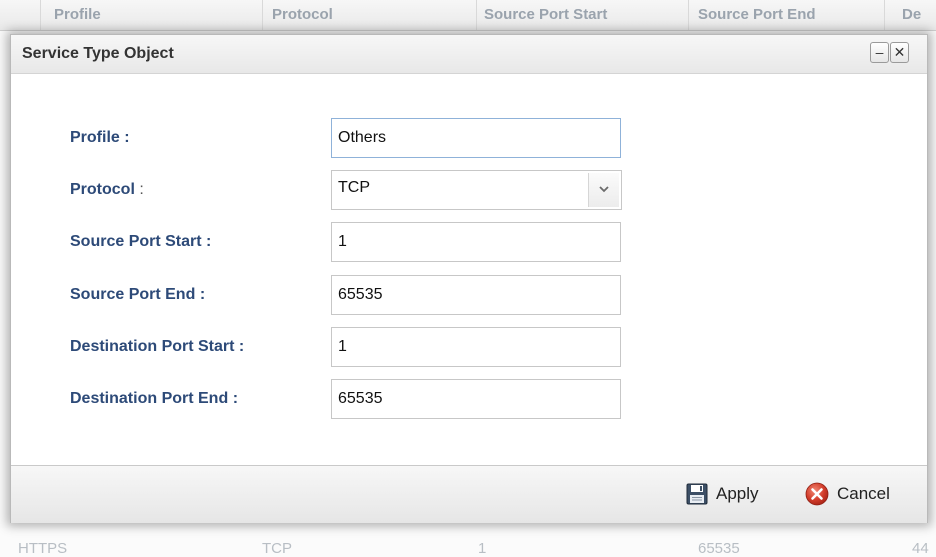 The height and width of the screenshot is (557, 936). I want to click on protocol-row: Protocol : TCP, so click(469, 191).